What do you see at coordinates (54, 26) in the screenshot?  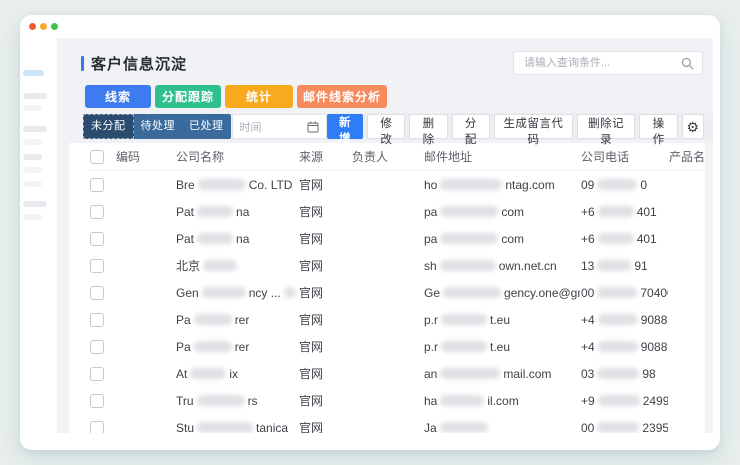 I see `traffic-light-zoom-icon` at bounding box center [54, 26].